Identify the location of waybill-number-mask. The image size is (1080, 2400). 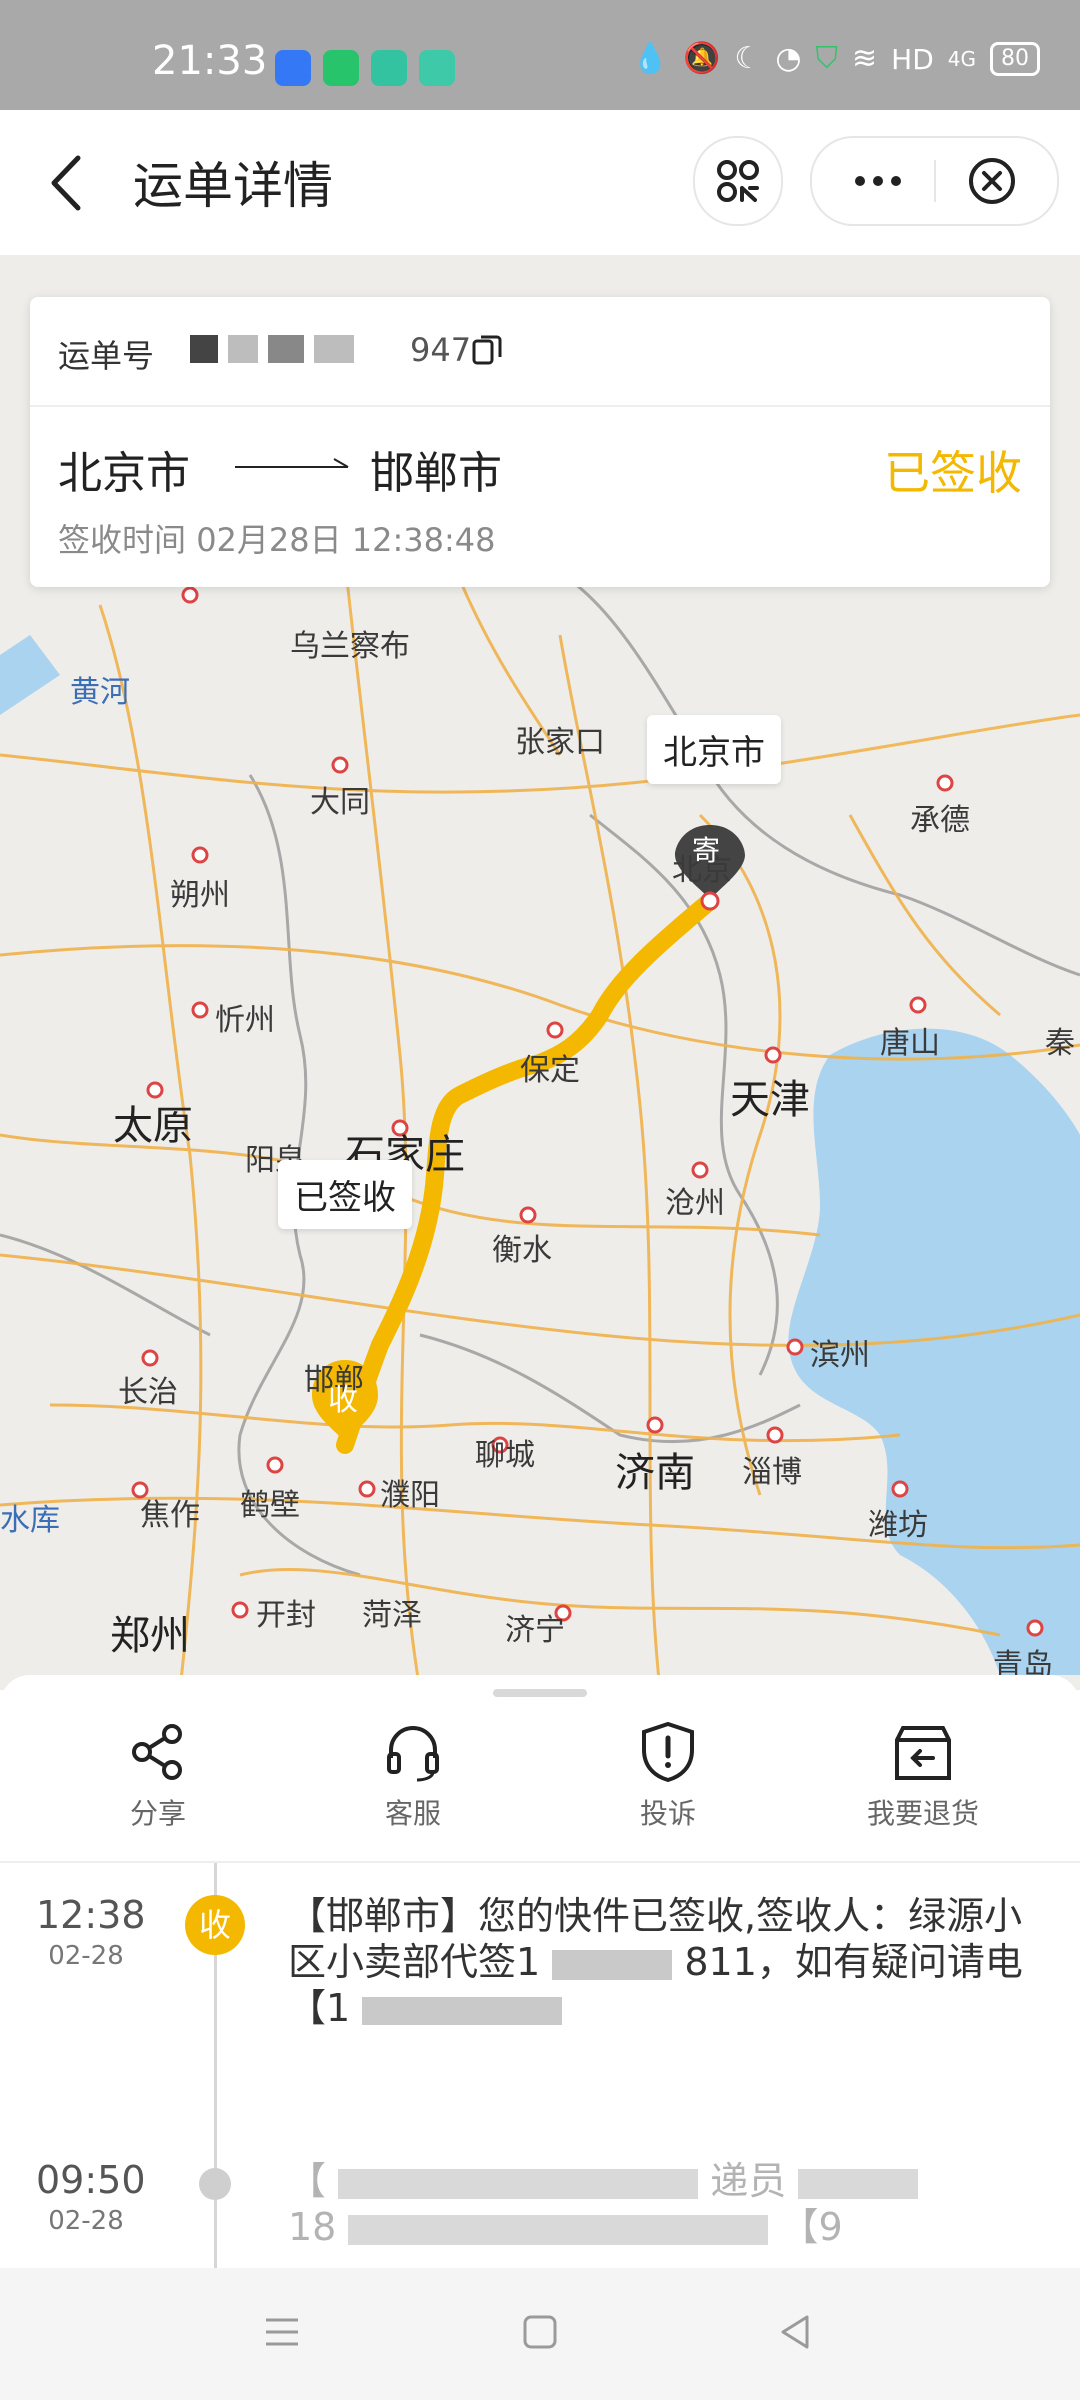
(272, 349).